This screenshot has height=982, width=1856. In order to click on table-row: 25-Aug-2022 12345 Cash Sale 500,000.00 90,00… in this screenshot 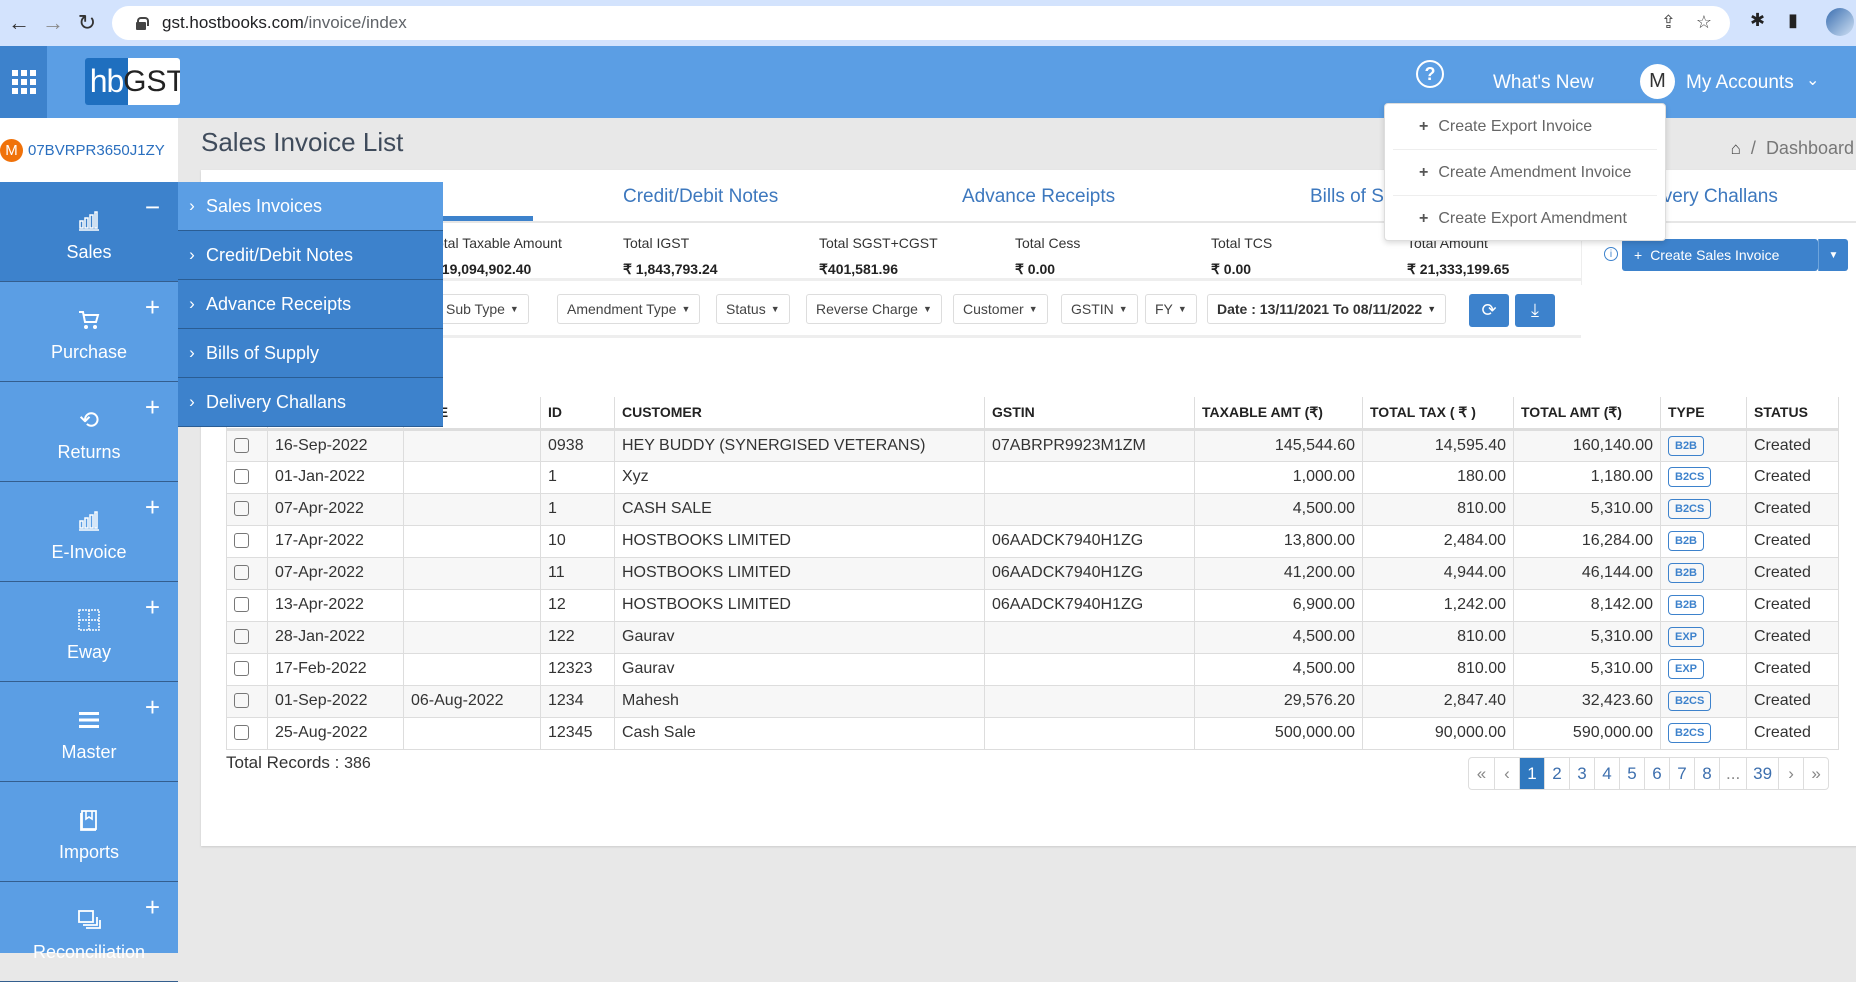, I will do `click(1032, 733)`.